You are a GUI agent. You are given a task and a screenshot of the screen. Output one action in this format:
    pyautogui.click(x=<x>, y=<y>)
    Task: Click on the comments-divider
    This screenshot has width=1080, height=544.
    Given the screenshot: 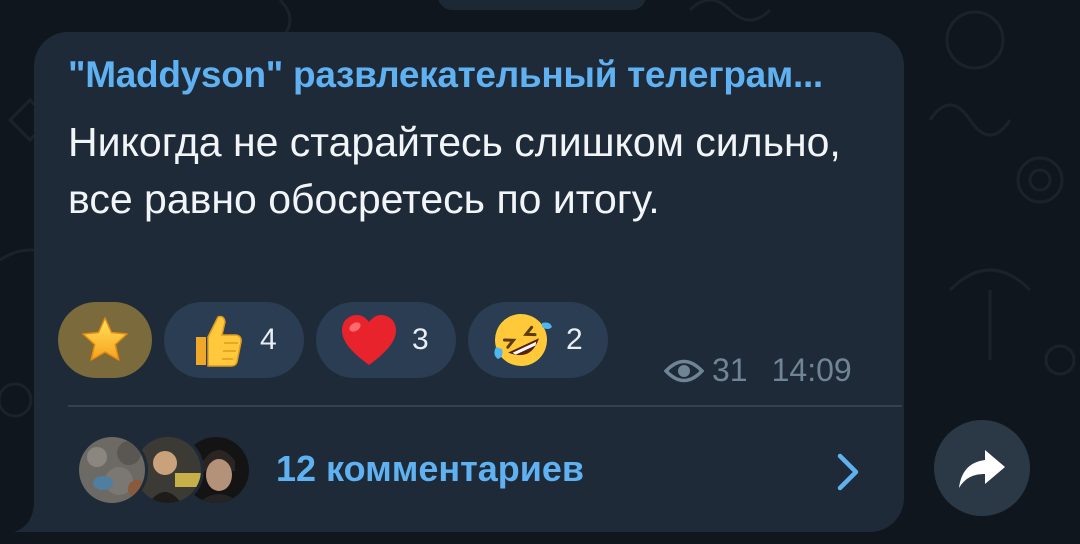 What is the action you would take?
    pyautogui.click(x=485, y=406)
    